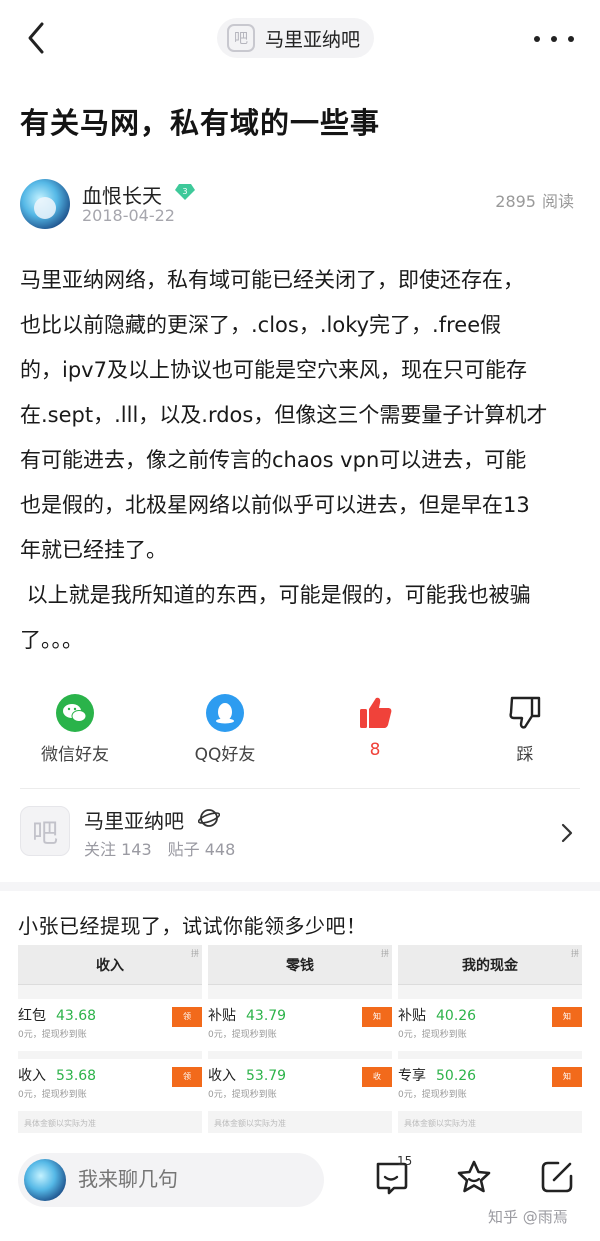  I want to click on thumbs-up-icon, so click(376, 712).